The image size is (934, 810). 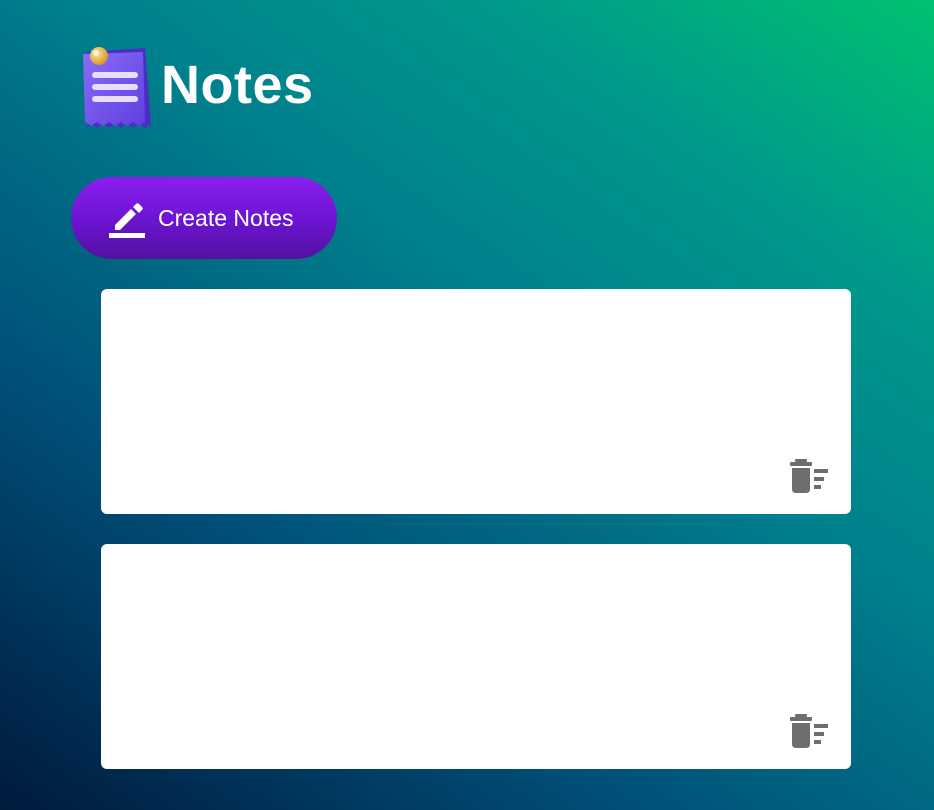 I want to click on create-notes-label: Create Notes, so click(x=226, y=217).